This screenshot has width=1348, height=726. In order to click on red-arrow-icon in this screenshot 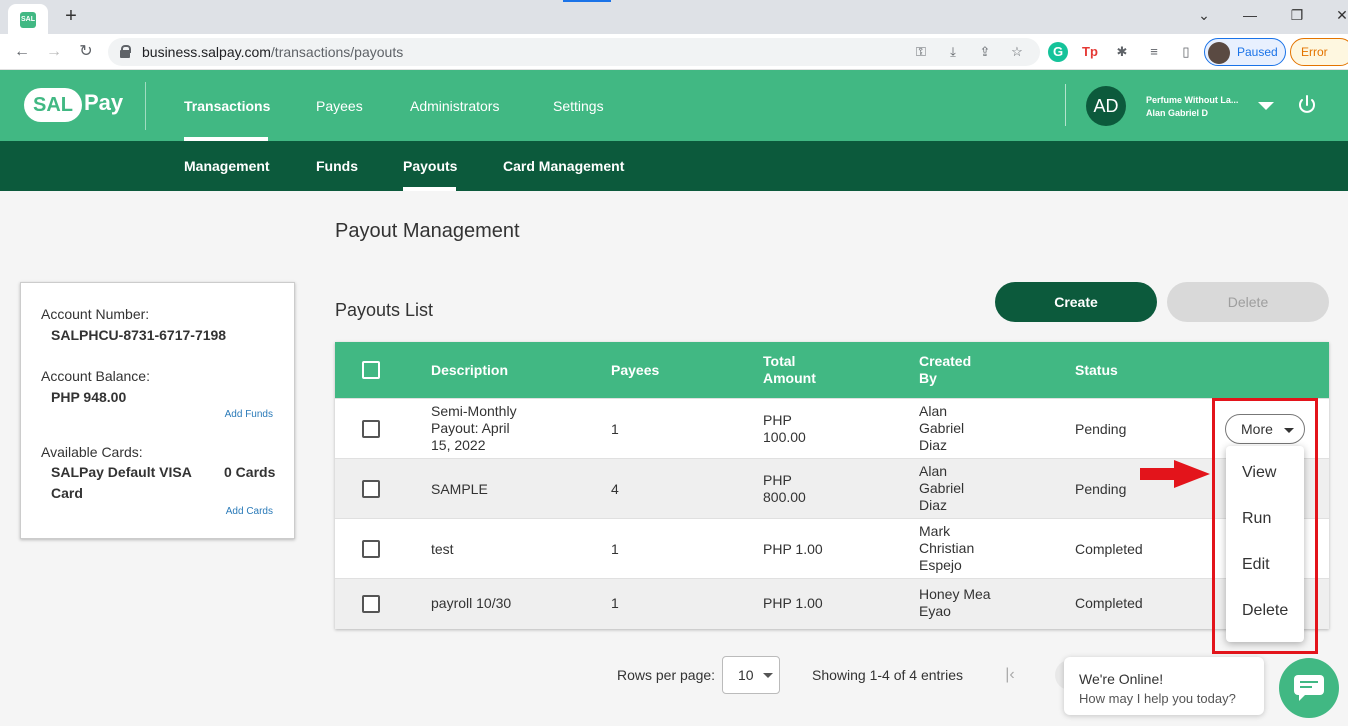, I will do `click(1175, 474)`.